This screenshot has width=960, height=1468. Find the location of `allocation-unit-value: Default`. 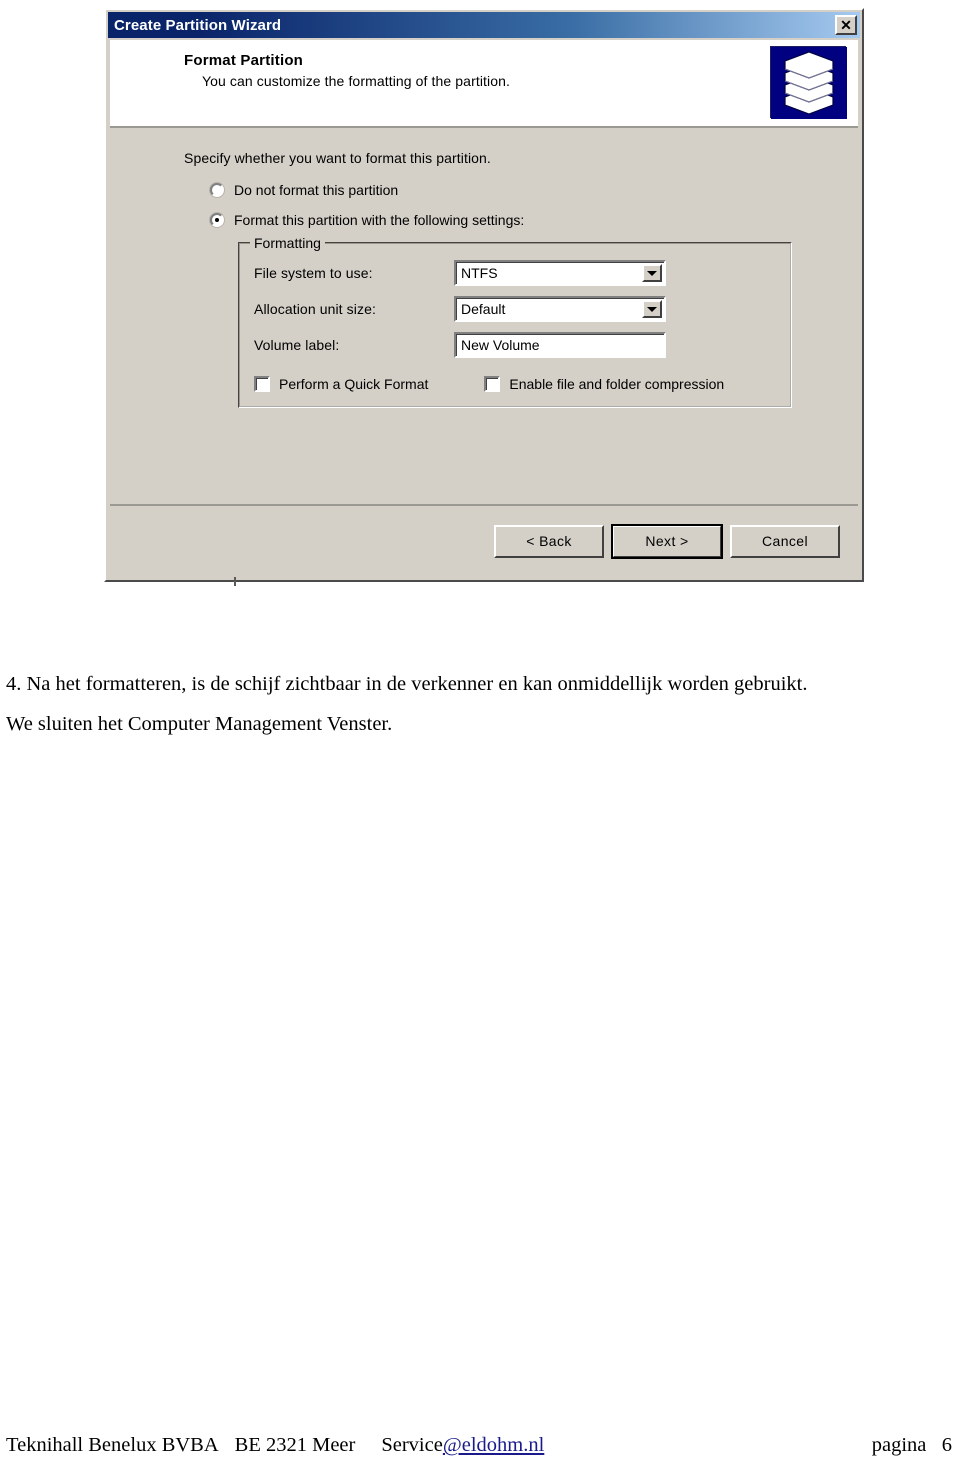

allocation-unit-value: Default is located at coordinates (483, 309).